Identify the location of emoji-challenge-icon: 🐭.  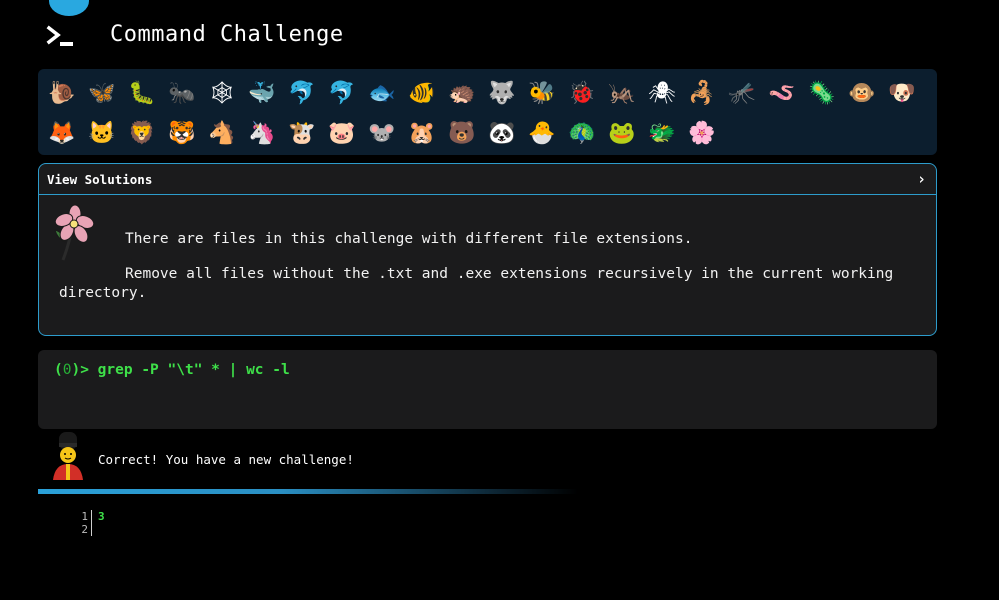
(382, 133).